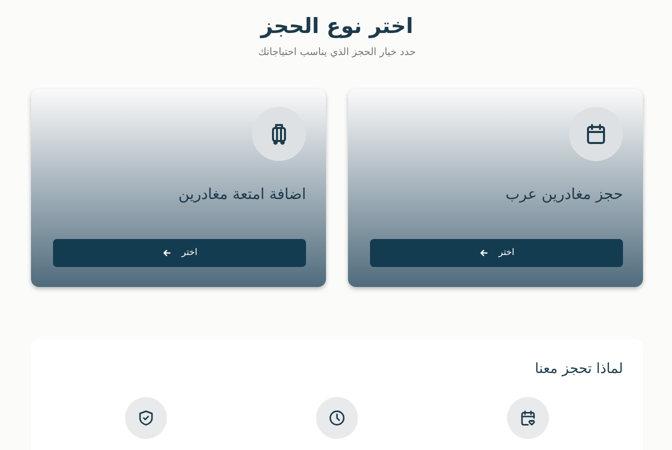 Image resolution: width=672 pixels, height=450 pixels. What do you see at coordinates (146, 418) in the screenshot?
I see `shield-check-icon` at bounding box center [146, 418].